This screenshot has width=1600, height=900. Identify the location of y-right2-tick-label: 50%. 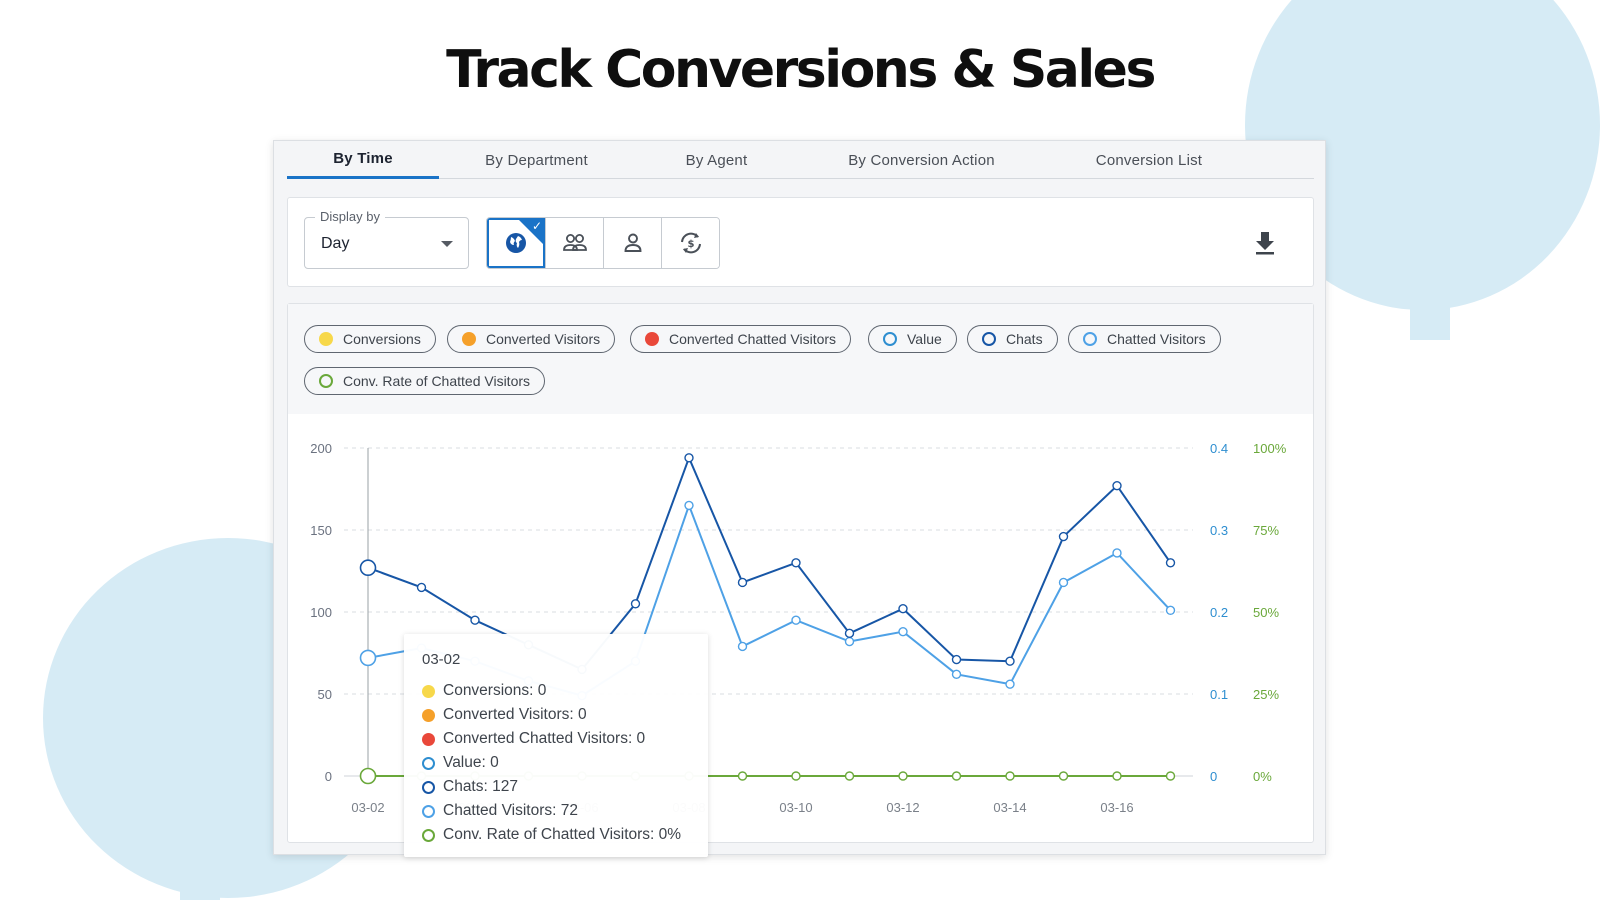
(1266, 612).